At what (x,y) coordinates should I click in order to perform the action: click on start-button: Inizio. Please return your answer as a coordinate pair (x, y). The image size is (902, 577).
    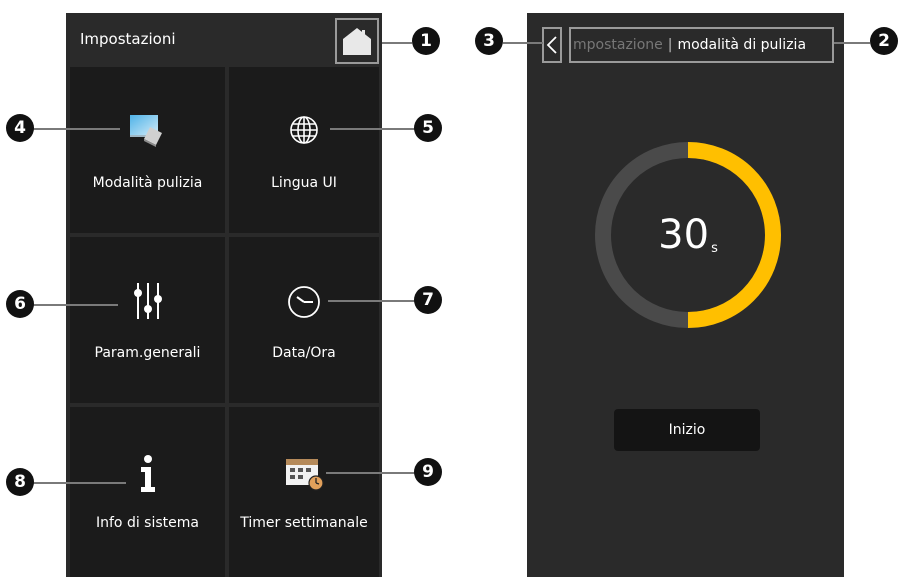
    Looking at the image, I should click on (687, 430).